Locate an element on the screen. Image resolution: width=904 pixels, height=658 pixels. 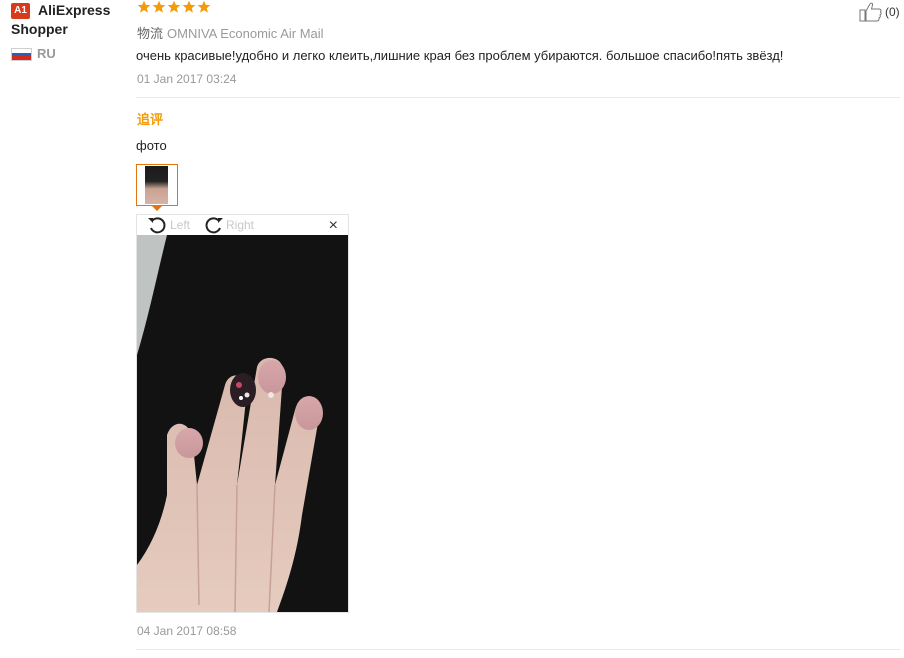
reviewer-country: RU is located at coordinates (46, 53).